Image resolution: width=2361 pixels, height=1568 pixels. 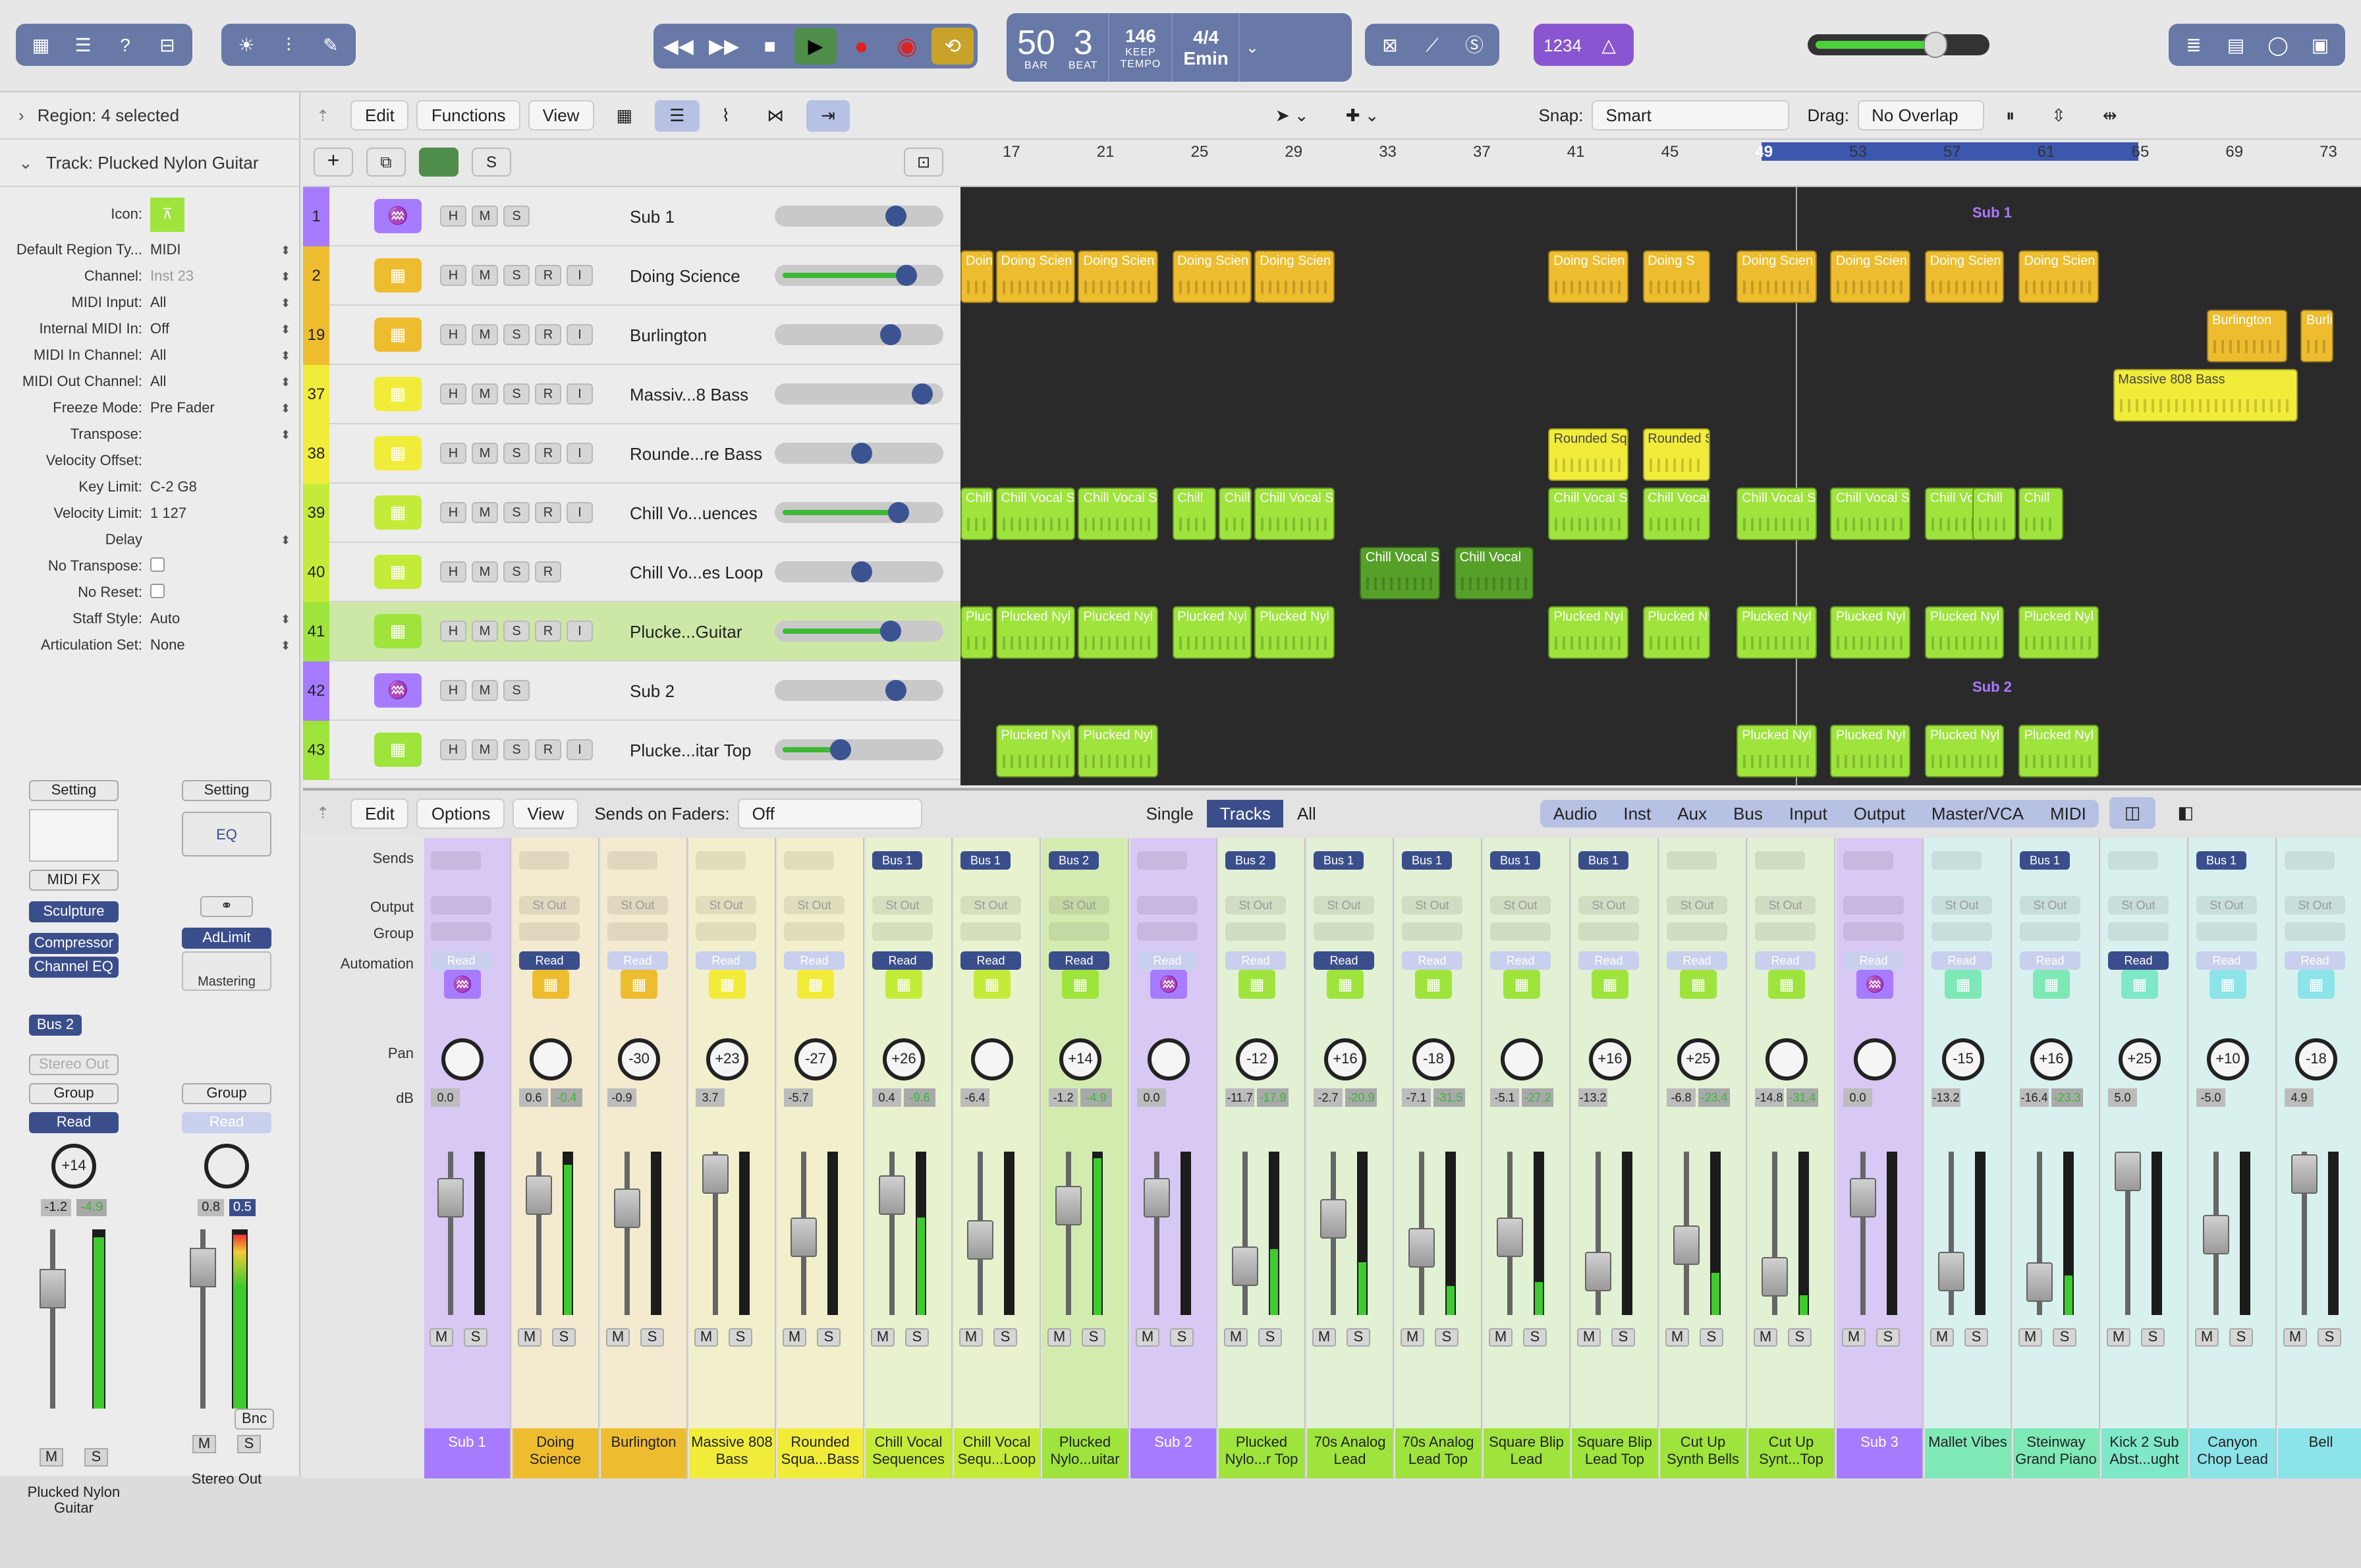 I want to click on track-i-button: I, so click(x=580, y=394).